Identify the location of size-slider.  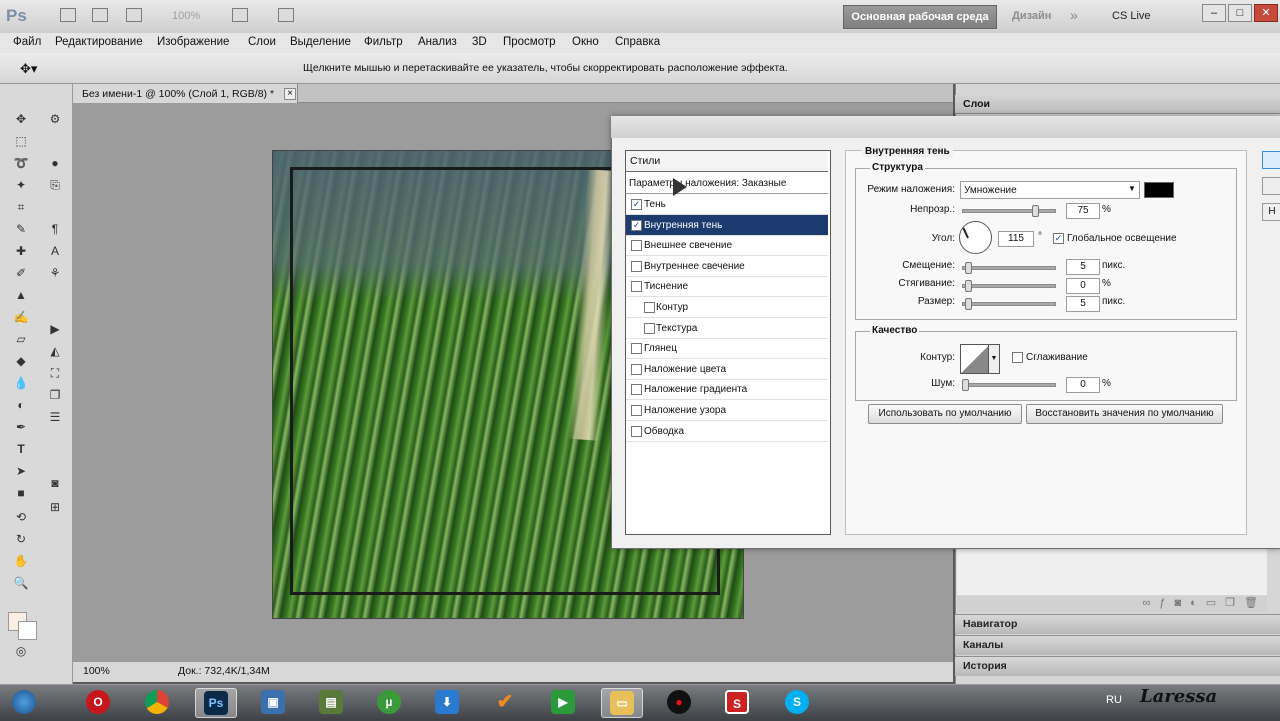
(1009, 304).